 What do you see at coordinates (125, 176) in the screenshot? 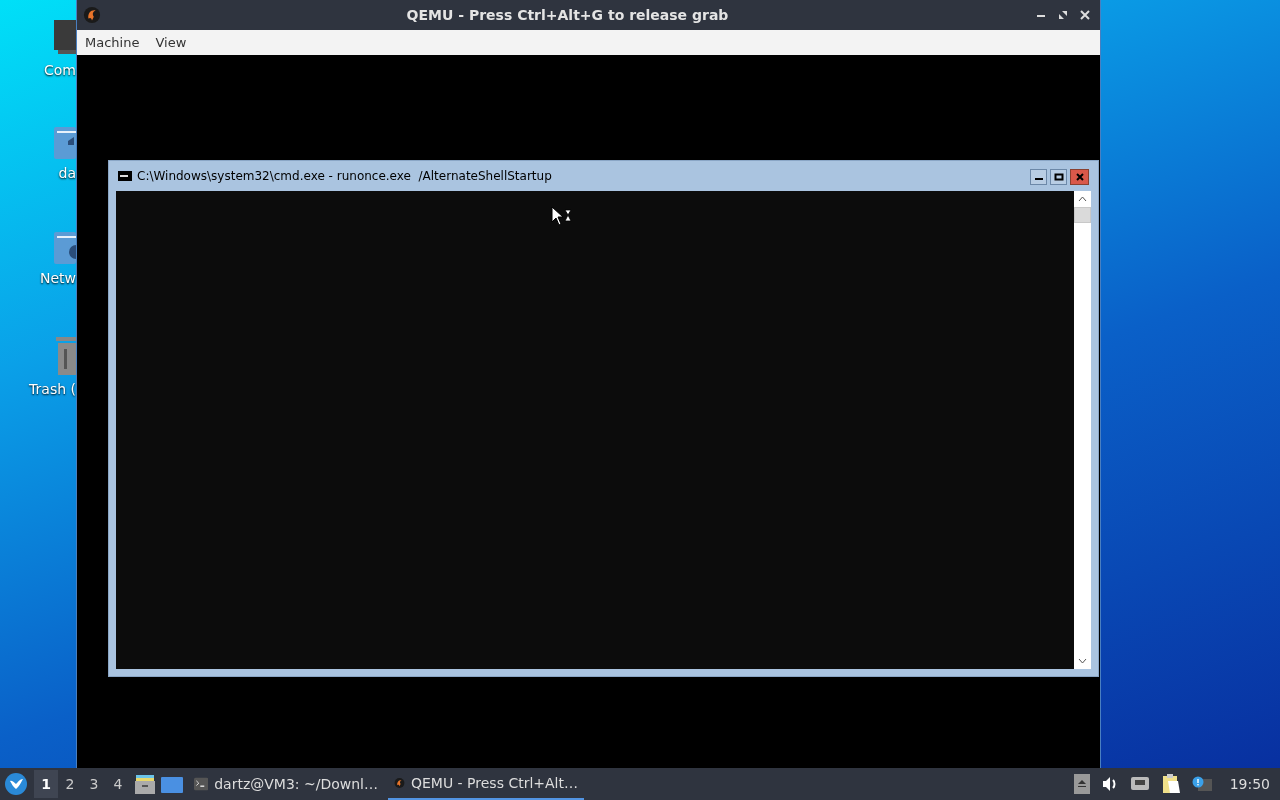
I see `console-app-icon` at bounding box center [125, 176].